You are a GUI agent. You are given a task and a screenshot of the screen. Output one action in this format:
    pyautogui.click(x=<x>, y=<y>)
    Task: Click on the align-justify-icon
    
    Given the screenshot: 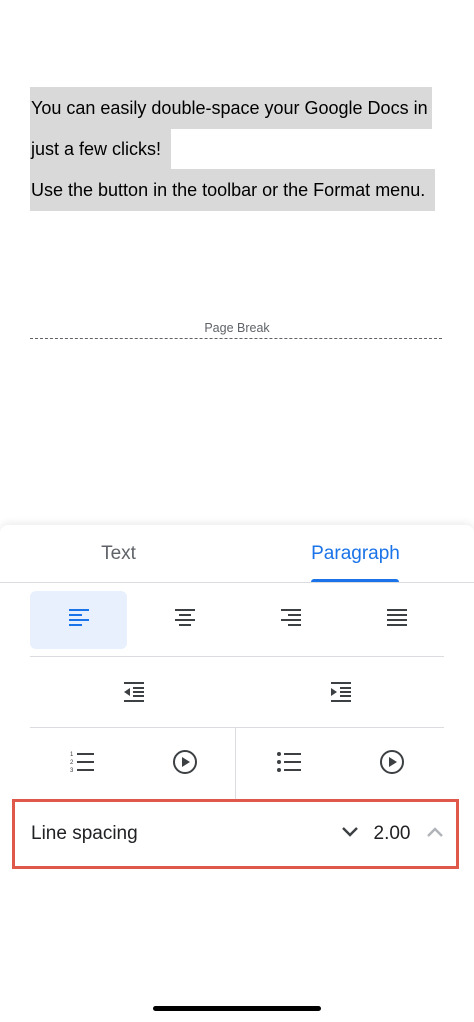 What is the action you would take?
    pyautogui.click(x=397, y=620)
    